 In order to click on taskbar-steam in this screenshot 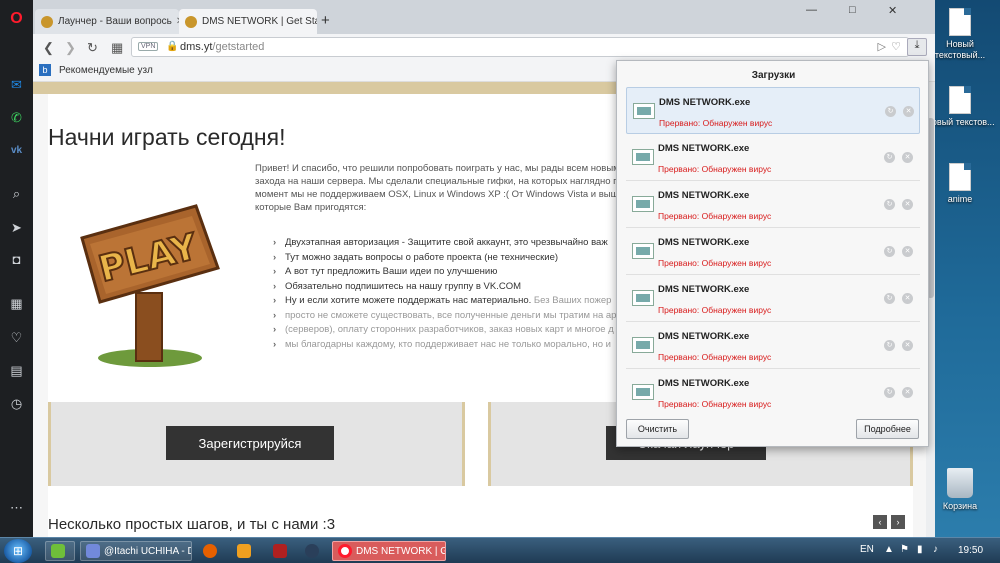, I will do `click(313, 551)`.